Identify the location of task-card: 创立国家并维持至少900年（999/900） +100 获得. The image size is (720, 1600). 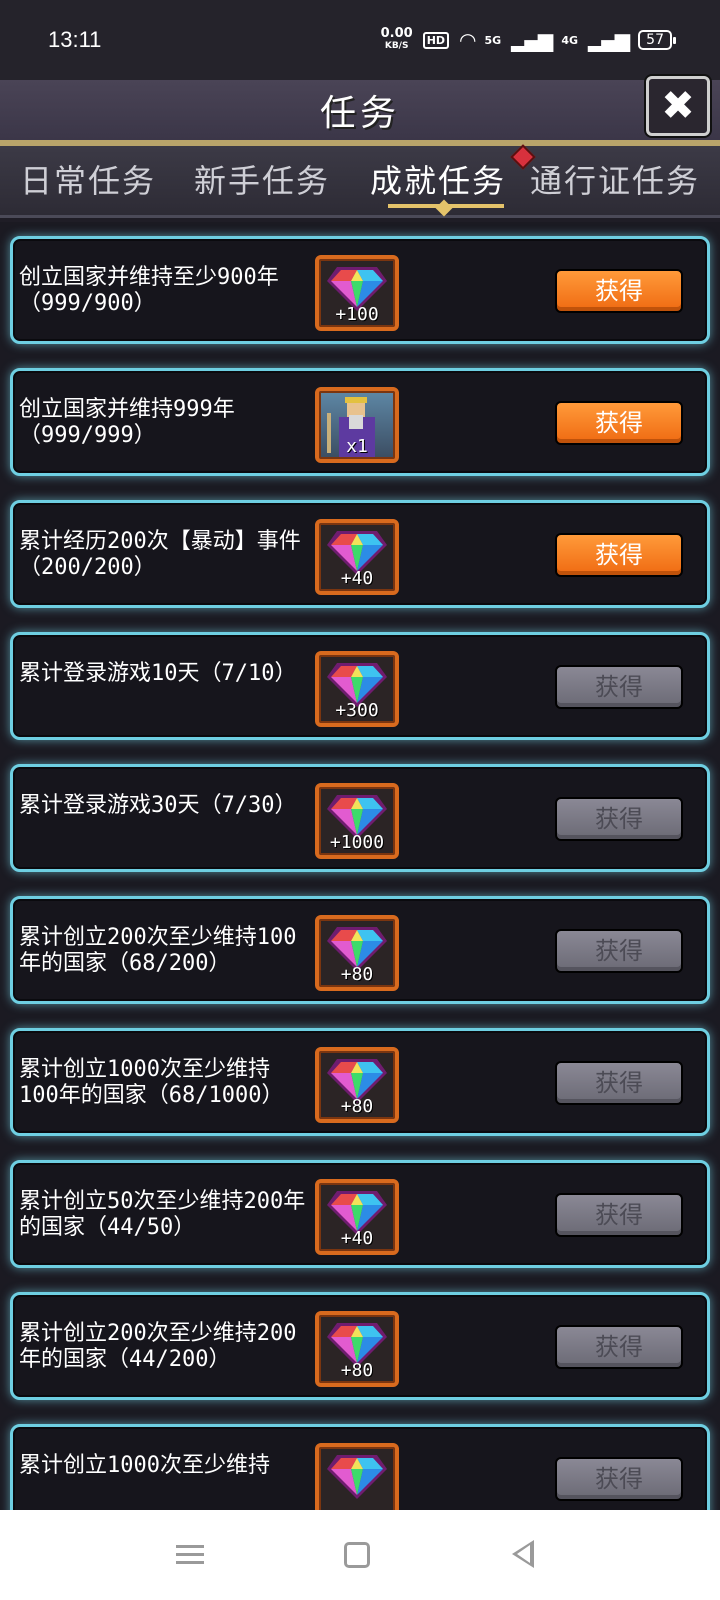
(360, 290).